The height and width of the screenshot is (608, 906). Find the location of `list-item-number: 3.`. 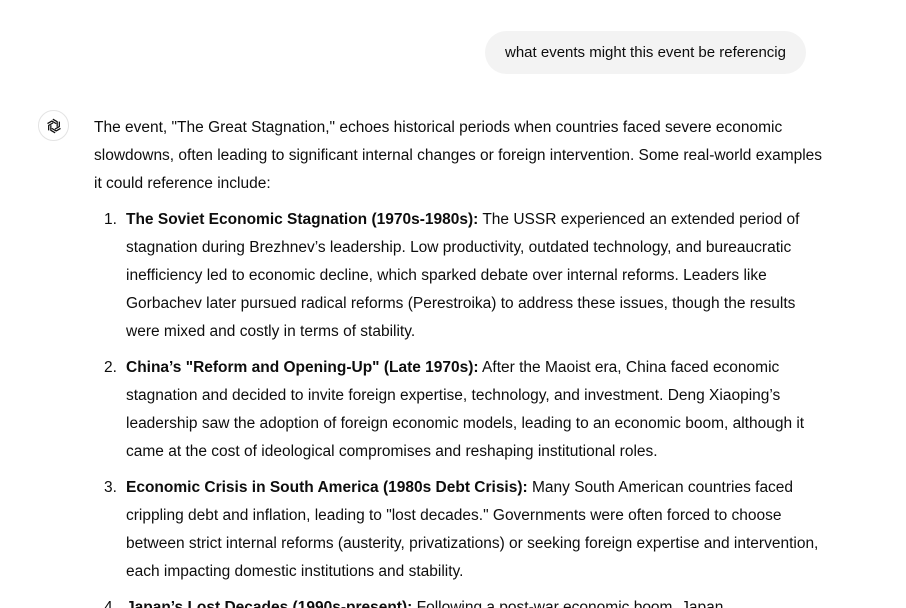

list-item-number: 3. is located at coordinates (110, 487).